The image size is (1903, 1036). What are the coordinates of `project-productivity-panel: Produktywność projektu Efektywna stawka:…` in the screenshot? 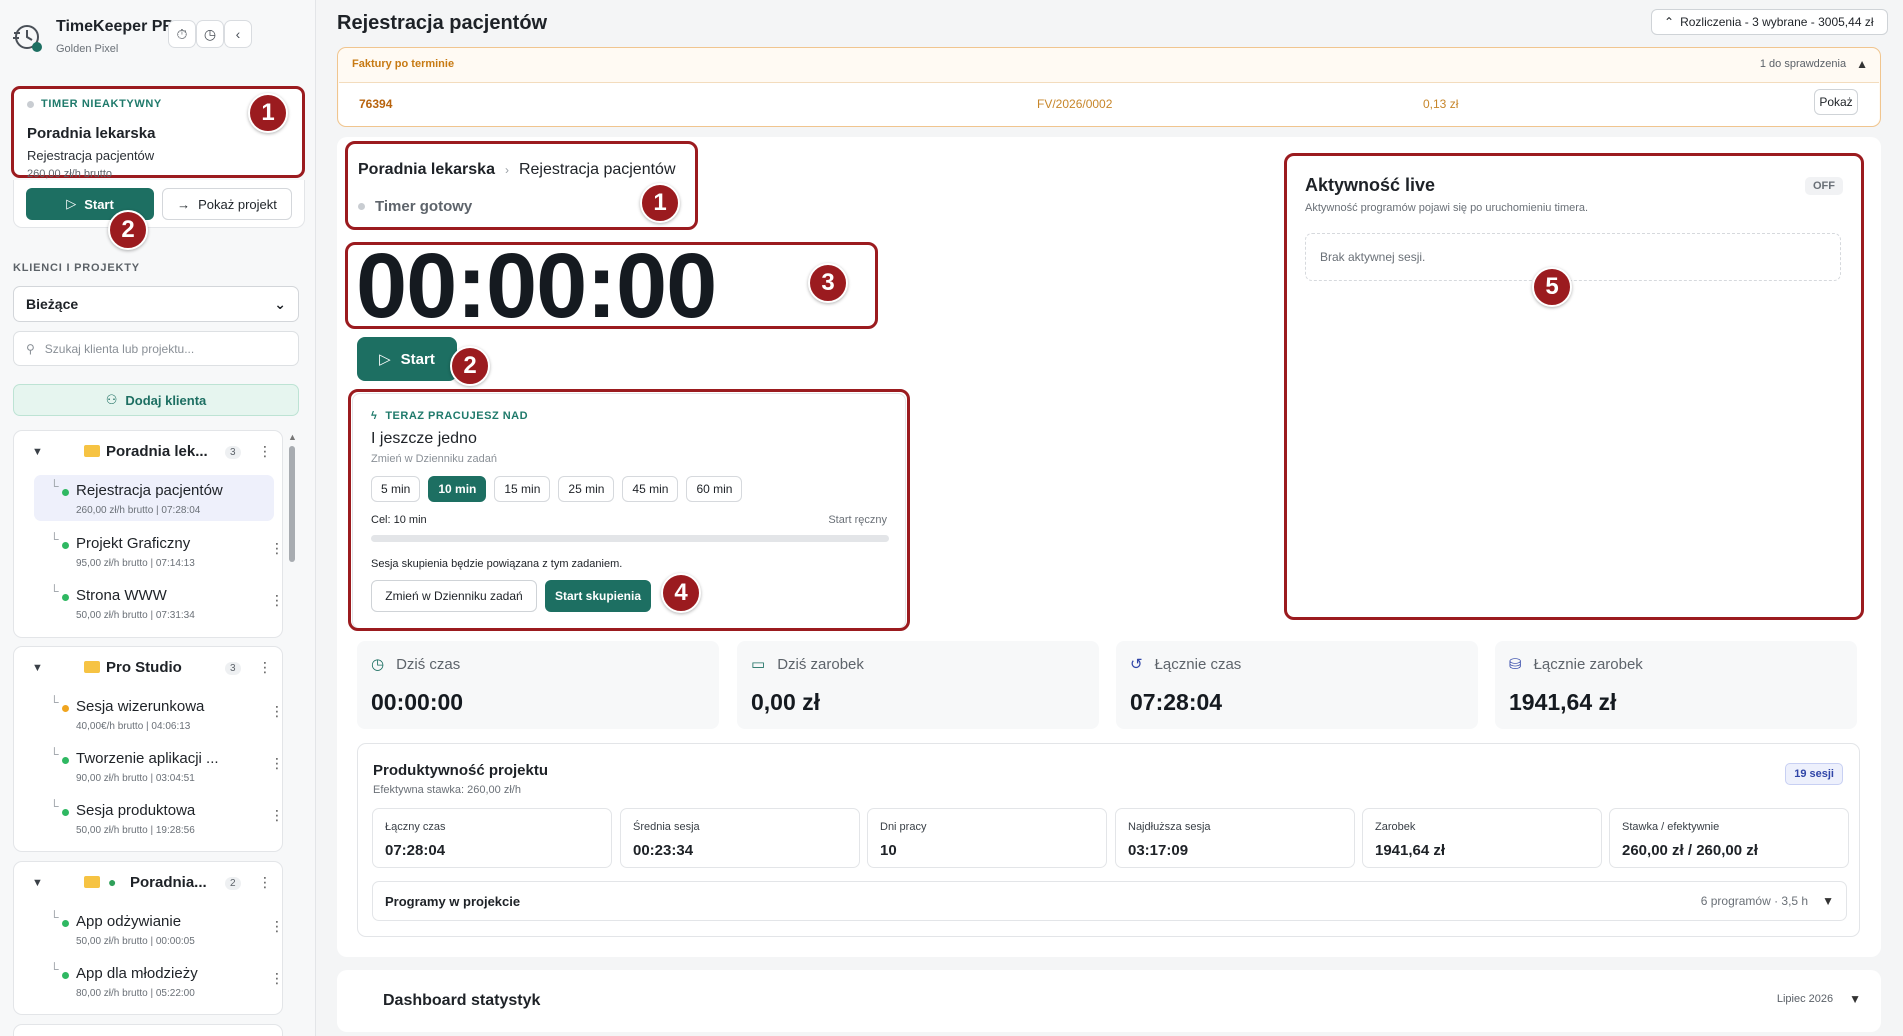 It's located at (1108, 840).